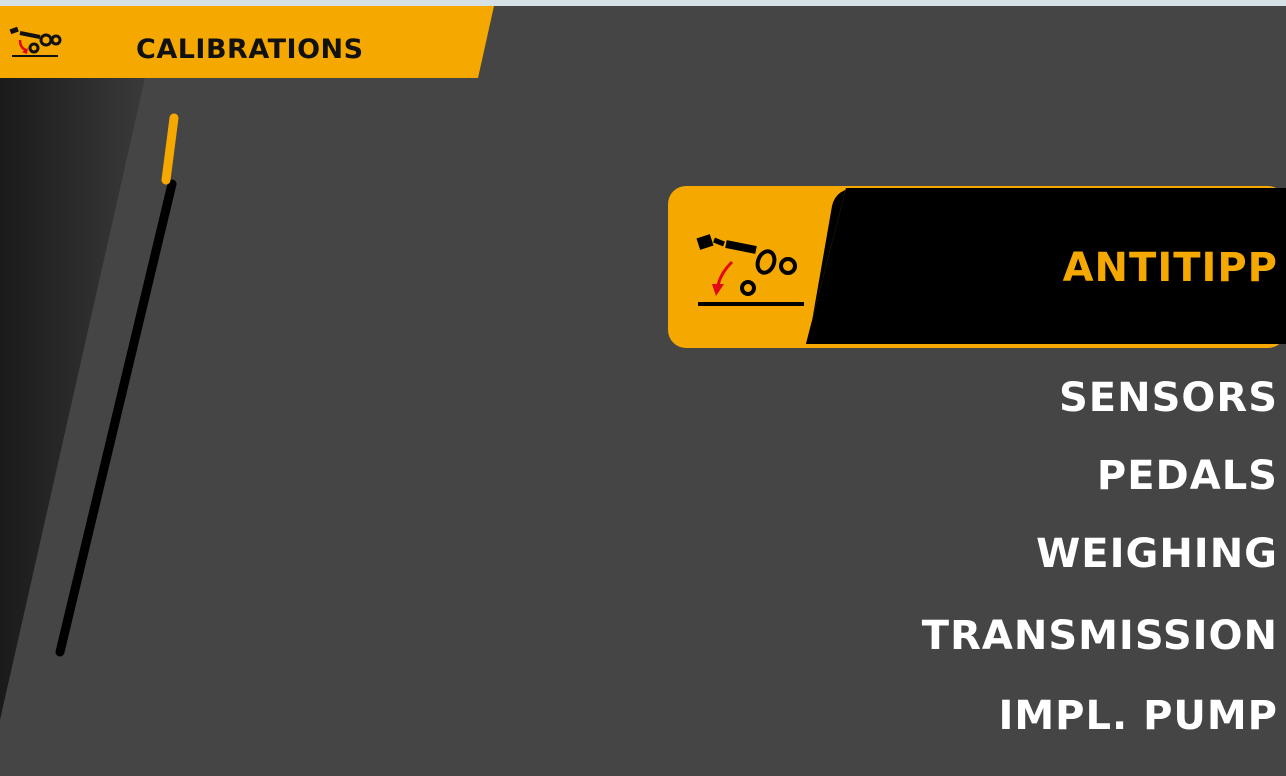 This screenshot has width=1286, height=776. What do you see at coordinates (1100, 636) in the screenshot?
I see `menu-item-transmission: TRANSMISSION` at bounding box center [1100, 636].